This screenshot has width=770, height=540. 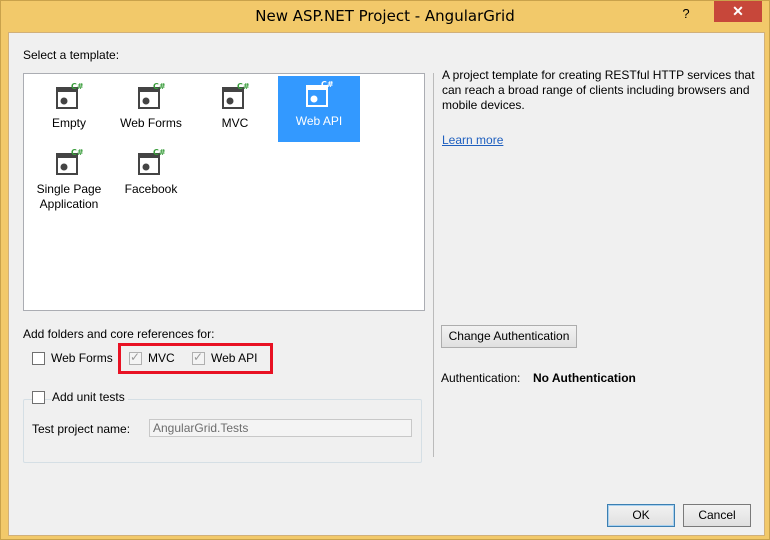 What do you see at coordinates (69, 196) in the screenshot?
I see `template-label: Single Page Application` at bounding box center [69, 196].